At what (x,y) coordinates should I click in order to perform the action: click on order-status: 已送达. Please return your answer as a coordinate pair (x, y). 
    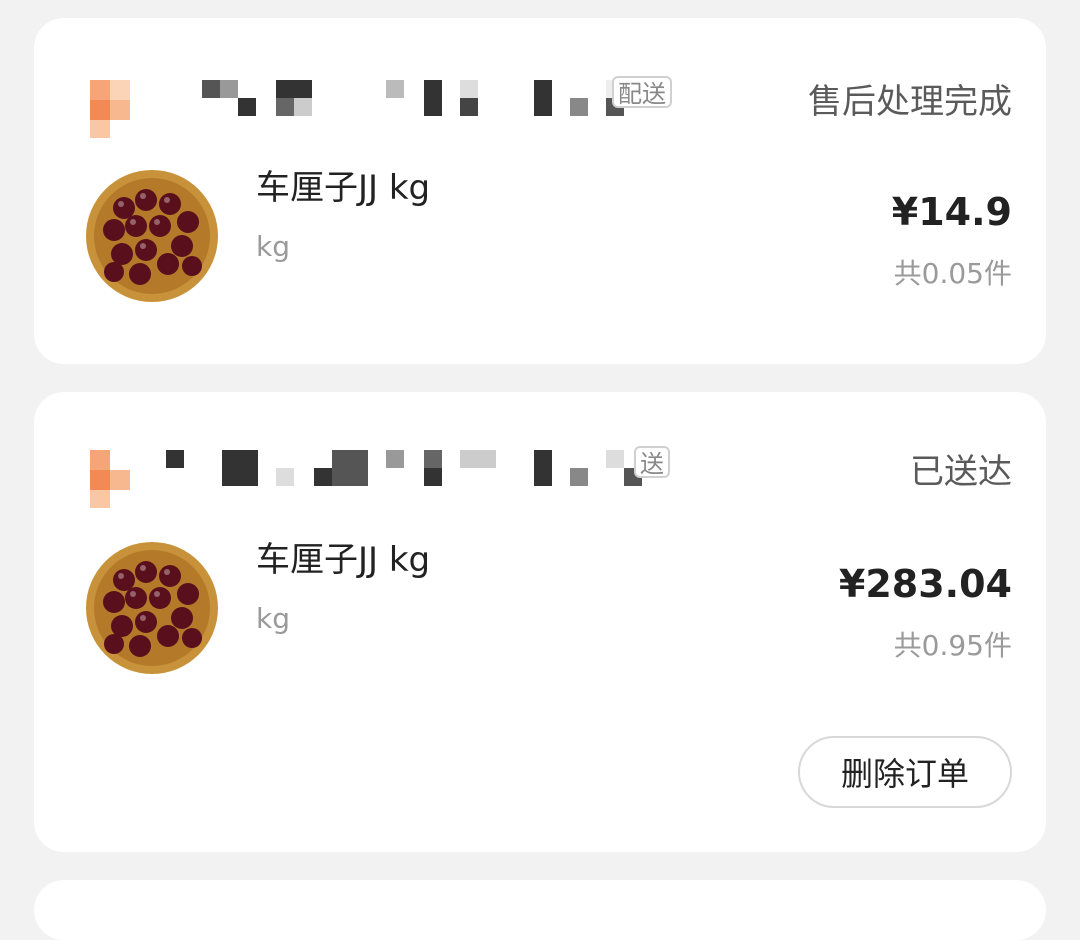
    Looking at the image, I should click on (961, 472).